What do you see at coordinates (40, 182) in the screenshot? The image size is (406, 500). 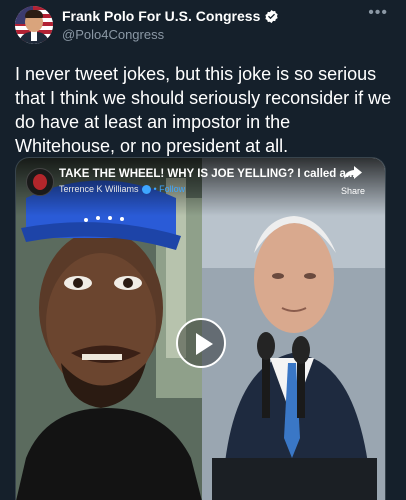 I see `channel-avatar` at bounding box center [40, 182].